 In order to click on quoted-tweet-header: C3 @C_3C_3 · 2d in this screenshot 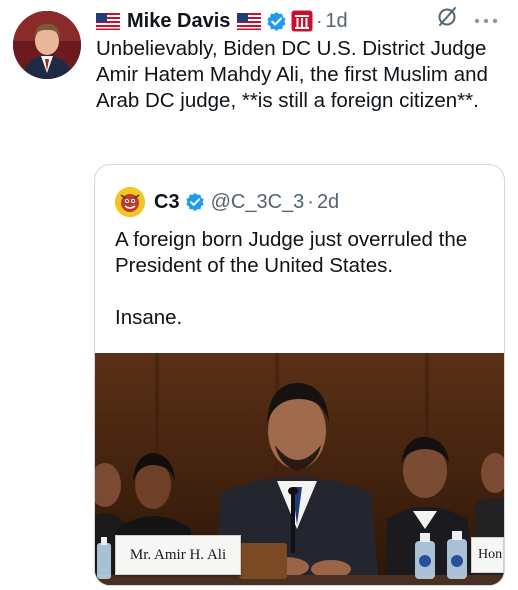, I will do `click(227, 202)`.